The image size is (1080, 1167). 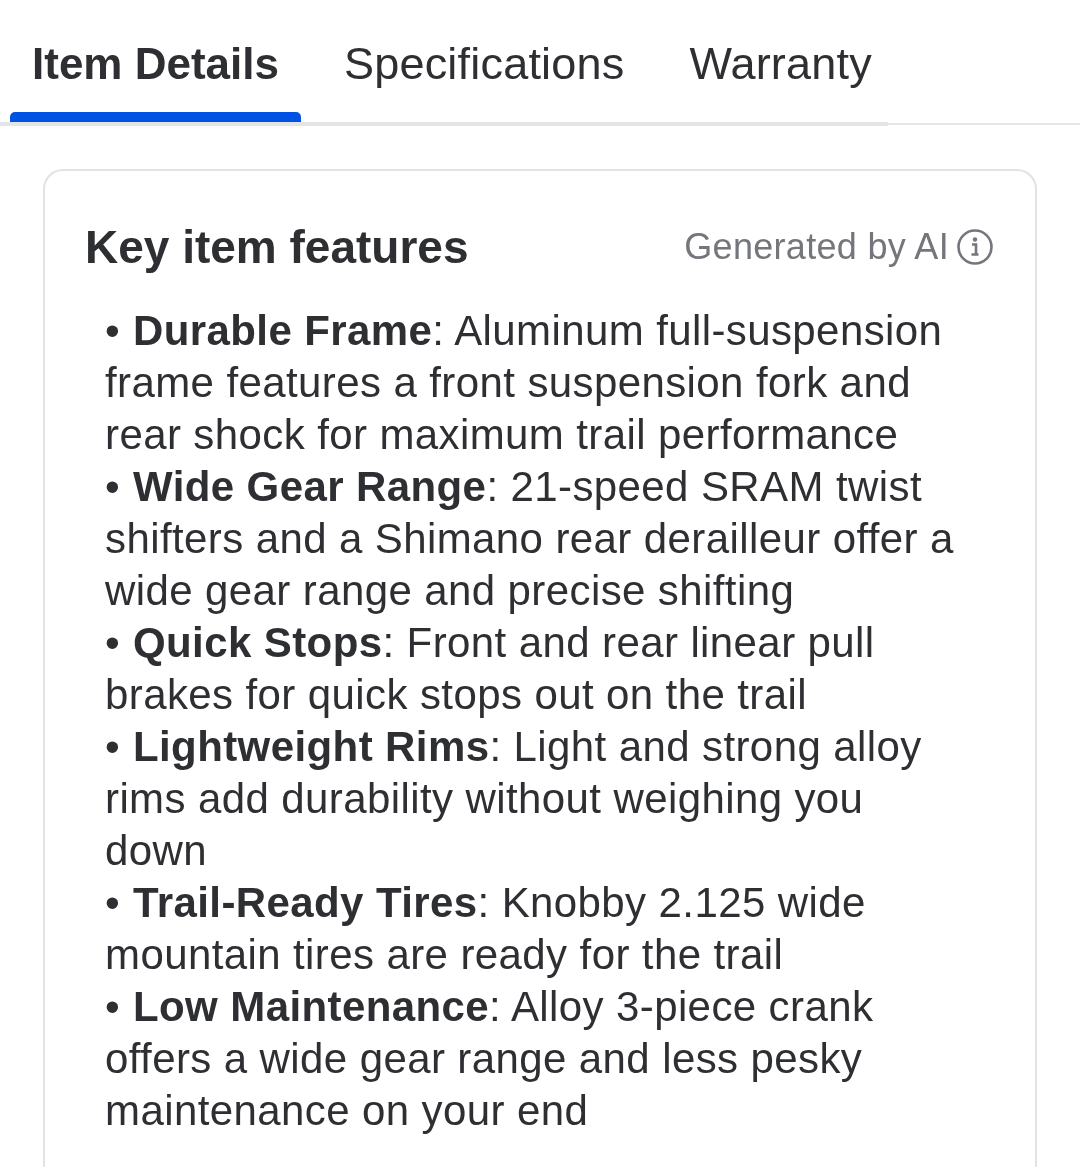 I want to click on tab: Item Details, so click(x=155, y=61).